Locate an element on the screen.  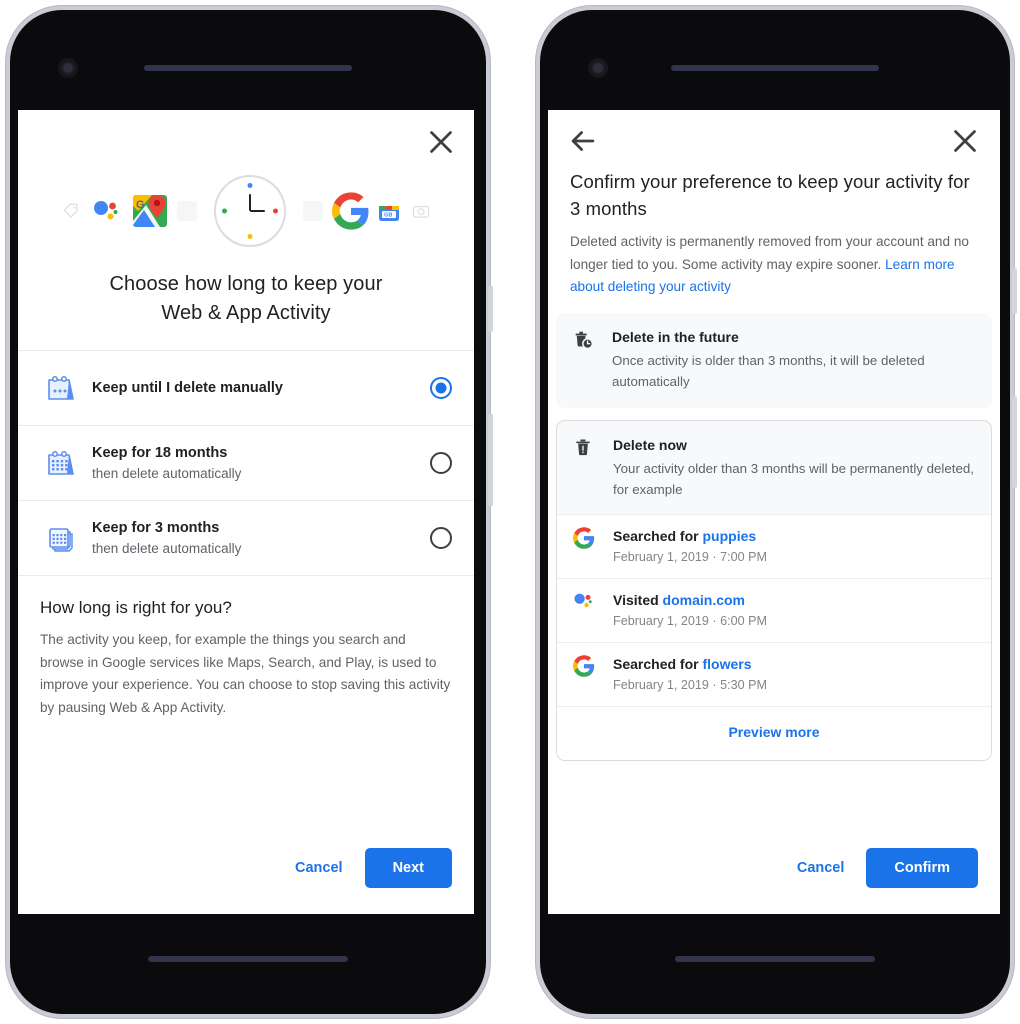
clock-icon is located at coordinates (250, 211).